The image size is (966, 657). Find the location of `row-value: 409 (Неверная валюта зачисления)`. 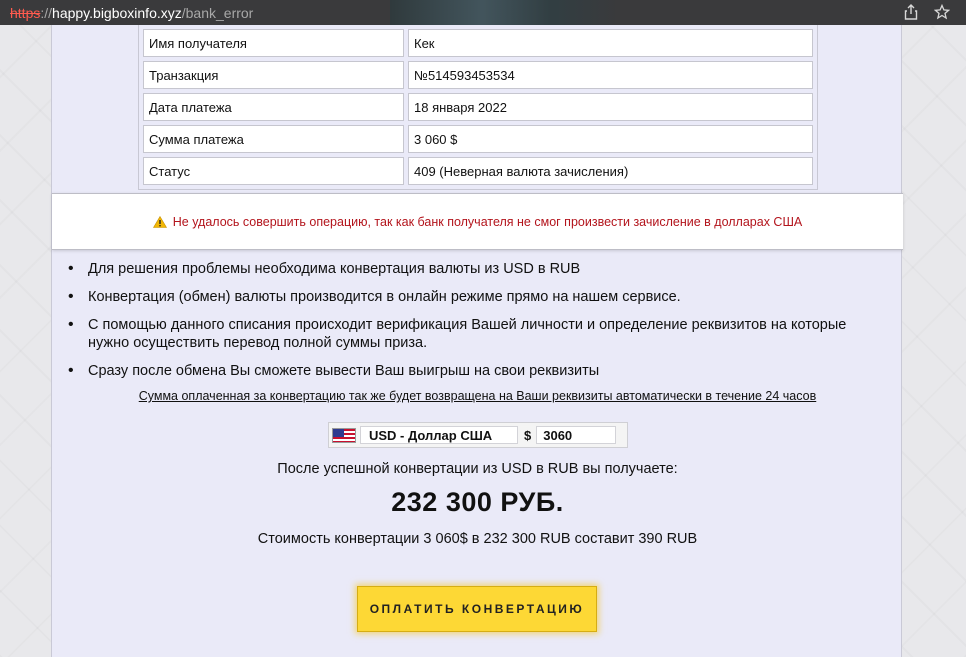

row-value: 409 (Неверная валюта зачисления) is located at coordinates (610, 171).